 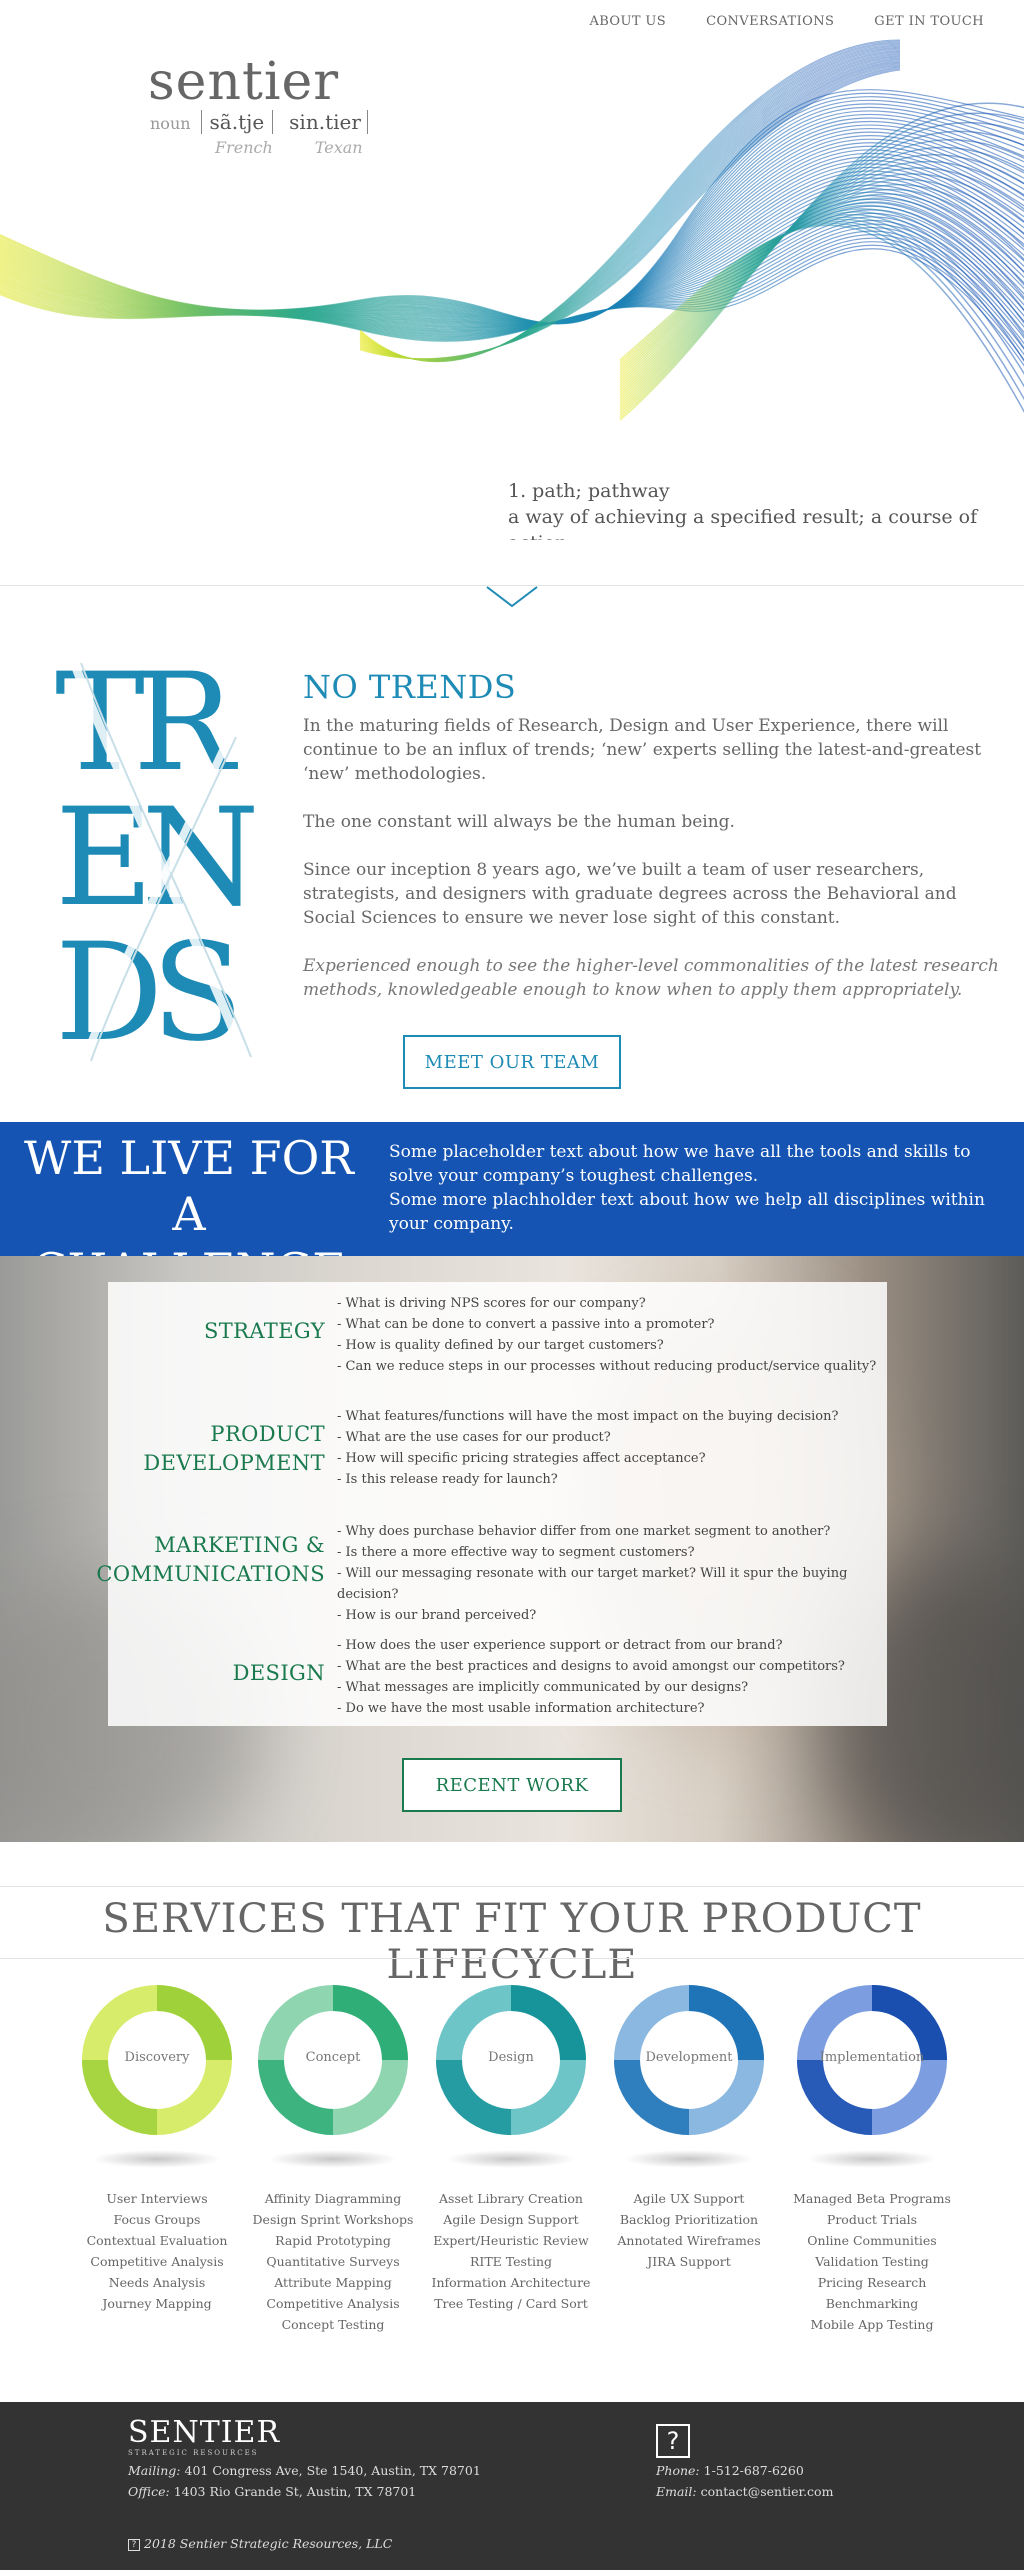 What do you see at coordinates (929, 21) in the screenshot?
I see `nav-get-in-touch: GET IN TOUCH` at bounding box center [929, 21].